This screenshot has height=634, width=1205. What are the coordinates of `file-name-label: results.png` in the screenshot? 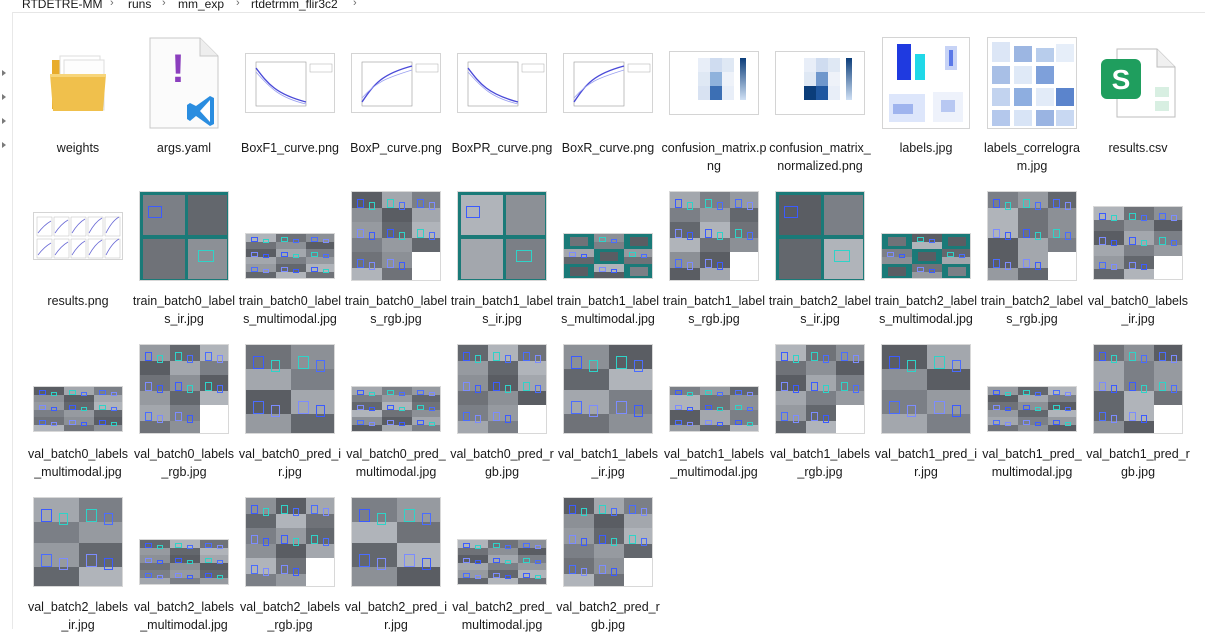 It's located at (78, 301).